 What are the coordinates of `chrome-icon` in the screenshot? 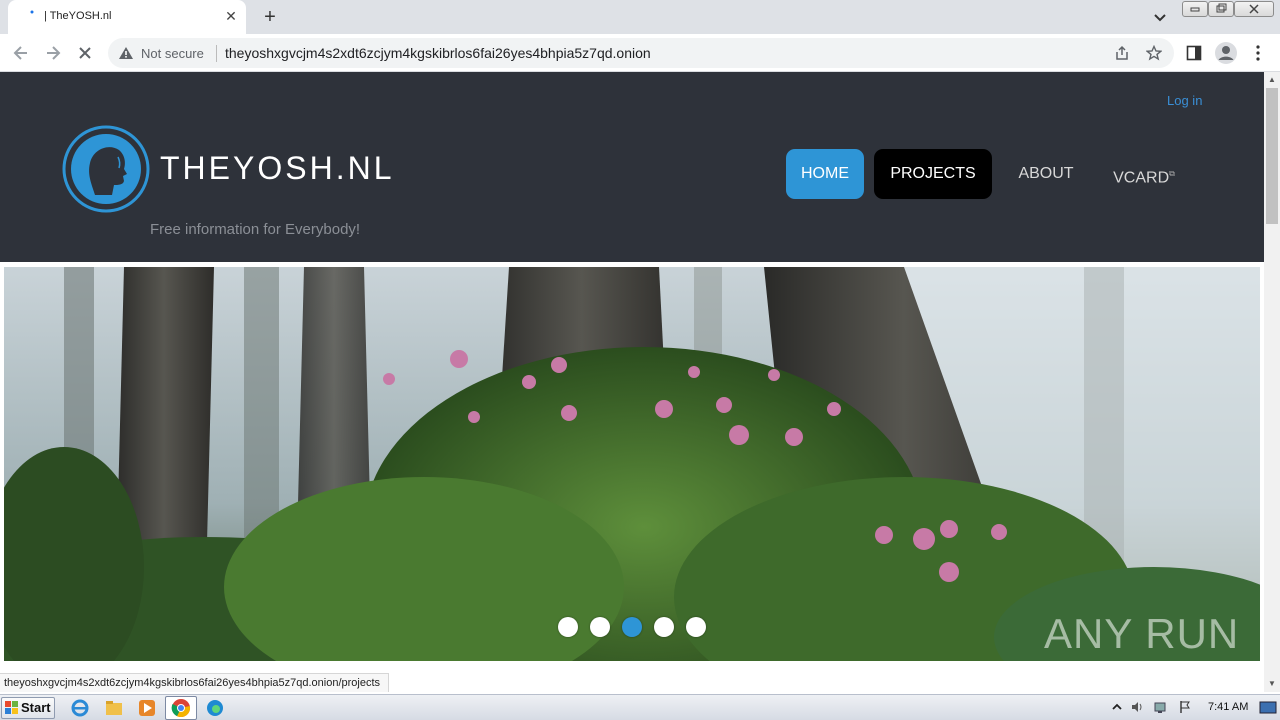 It's located at (181, 708).